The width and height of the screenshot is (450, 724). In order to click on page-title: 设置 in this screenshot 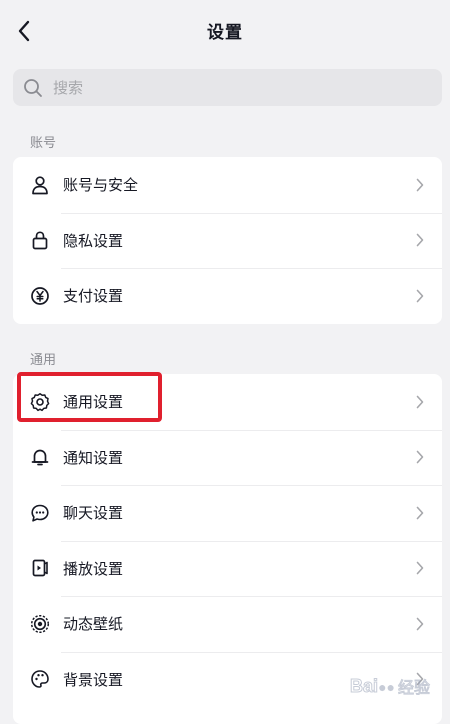, I will do `click(225, 33)`.